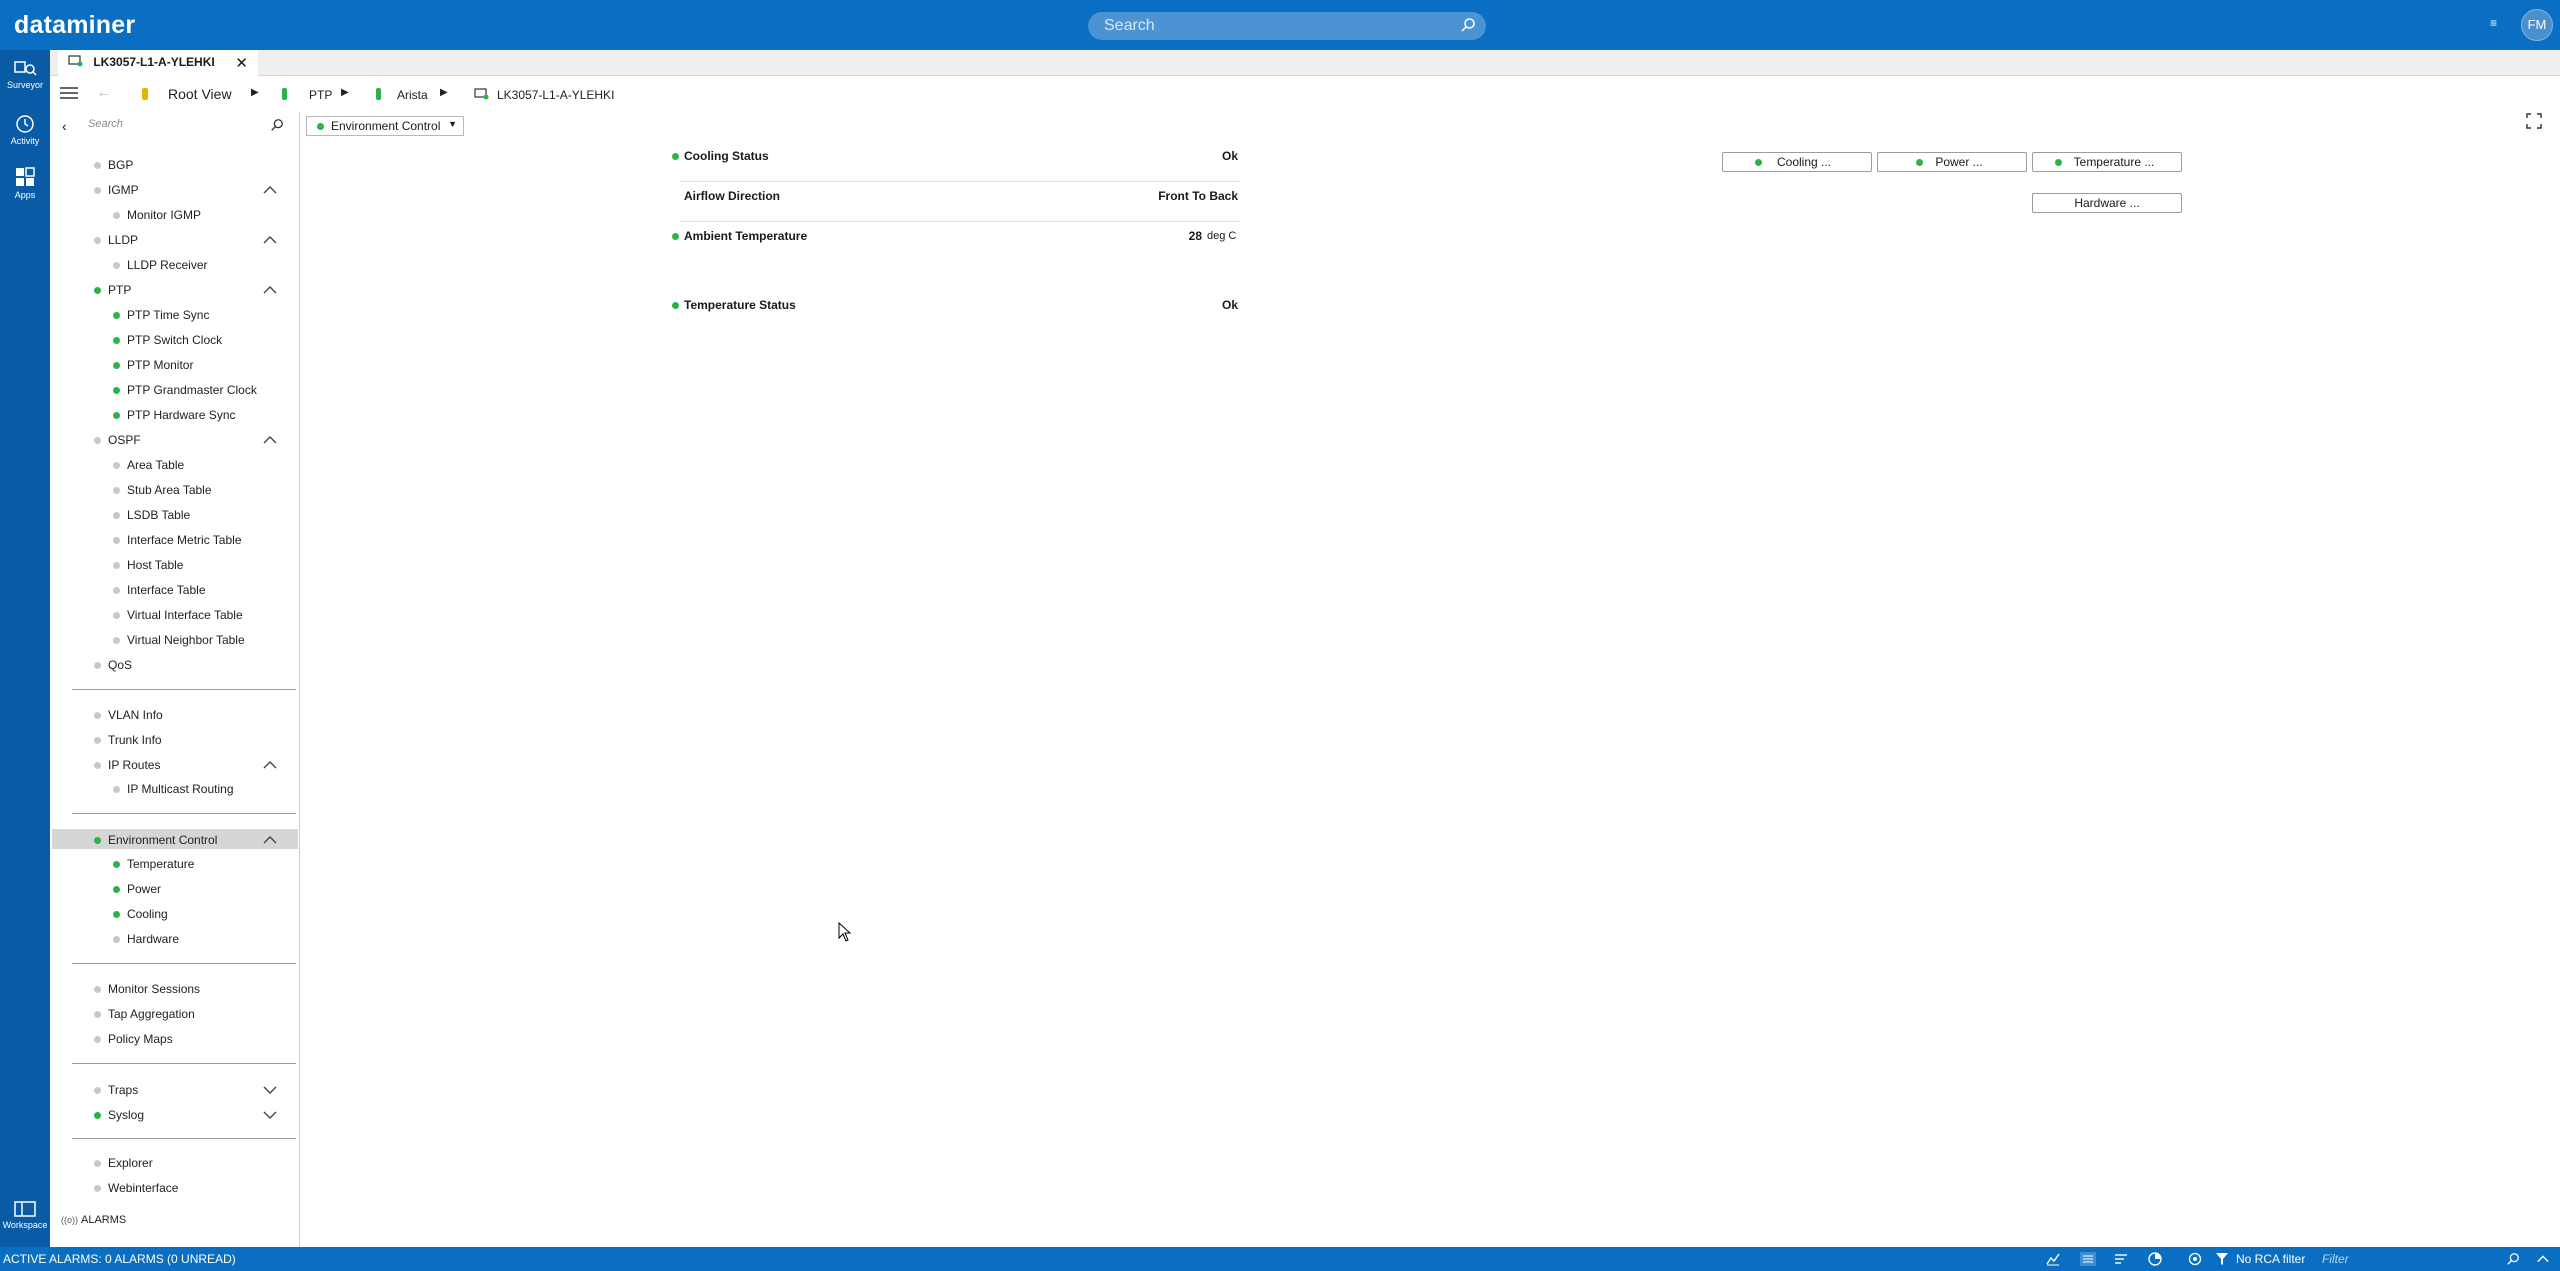 The width and height of the screenshot is (2560, 1271). I want to click on app-rail: Surveyor Activity Apps Workspace, so click(25, 648).